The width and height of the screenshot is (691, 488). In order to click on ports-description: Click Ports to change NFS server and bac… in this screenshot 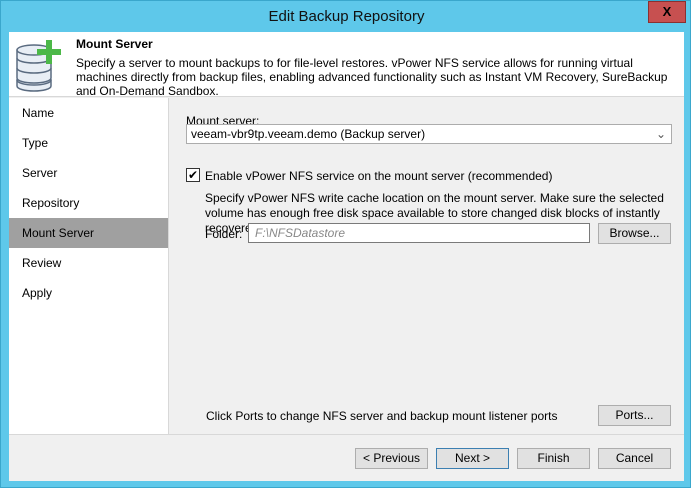, I will do `click(382, 416)`.